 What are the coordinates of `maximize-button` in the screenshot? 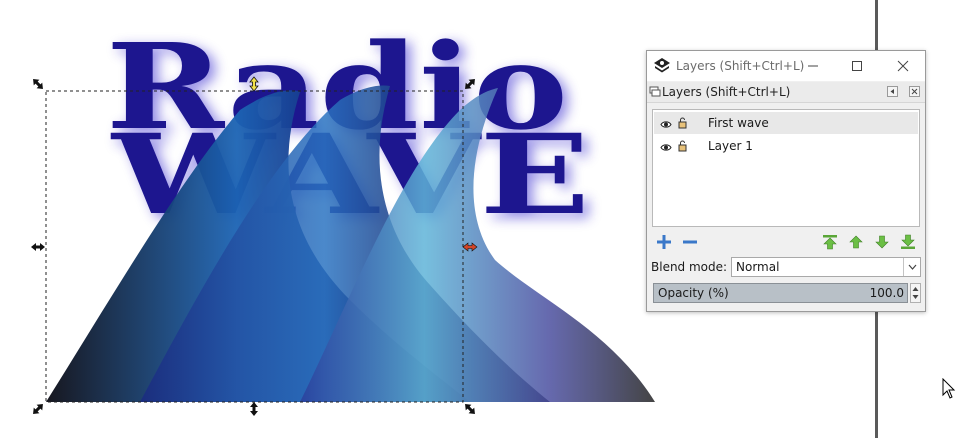 It's located at (857, 66).